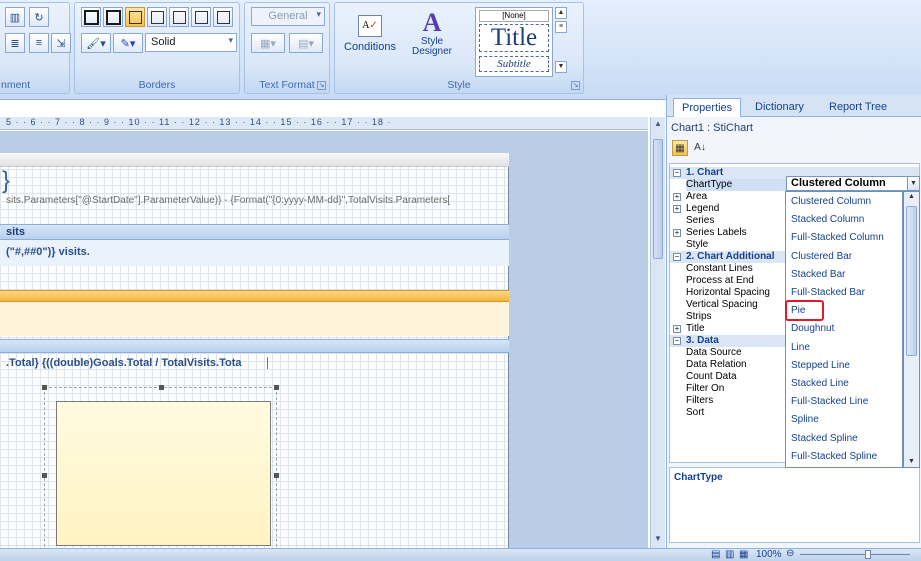 This screenshot has width=921, height=561. What do you see at coordinates (561, 67) in the screenshot?
I see `gallery-down-icon: ▼` at bounding box center [561, 67].